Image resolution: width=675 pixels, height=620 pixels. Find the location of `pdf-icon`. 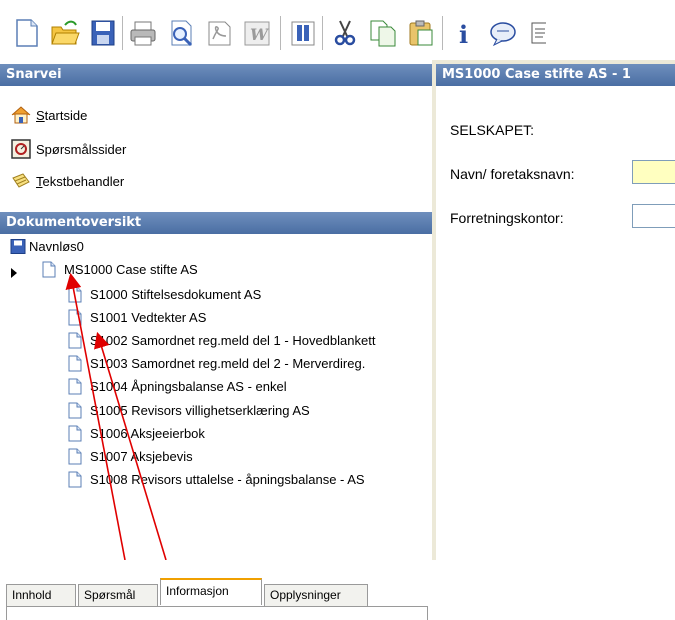

pdf-icon is located at coordinates (219, 33).